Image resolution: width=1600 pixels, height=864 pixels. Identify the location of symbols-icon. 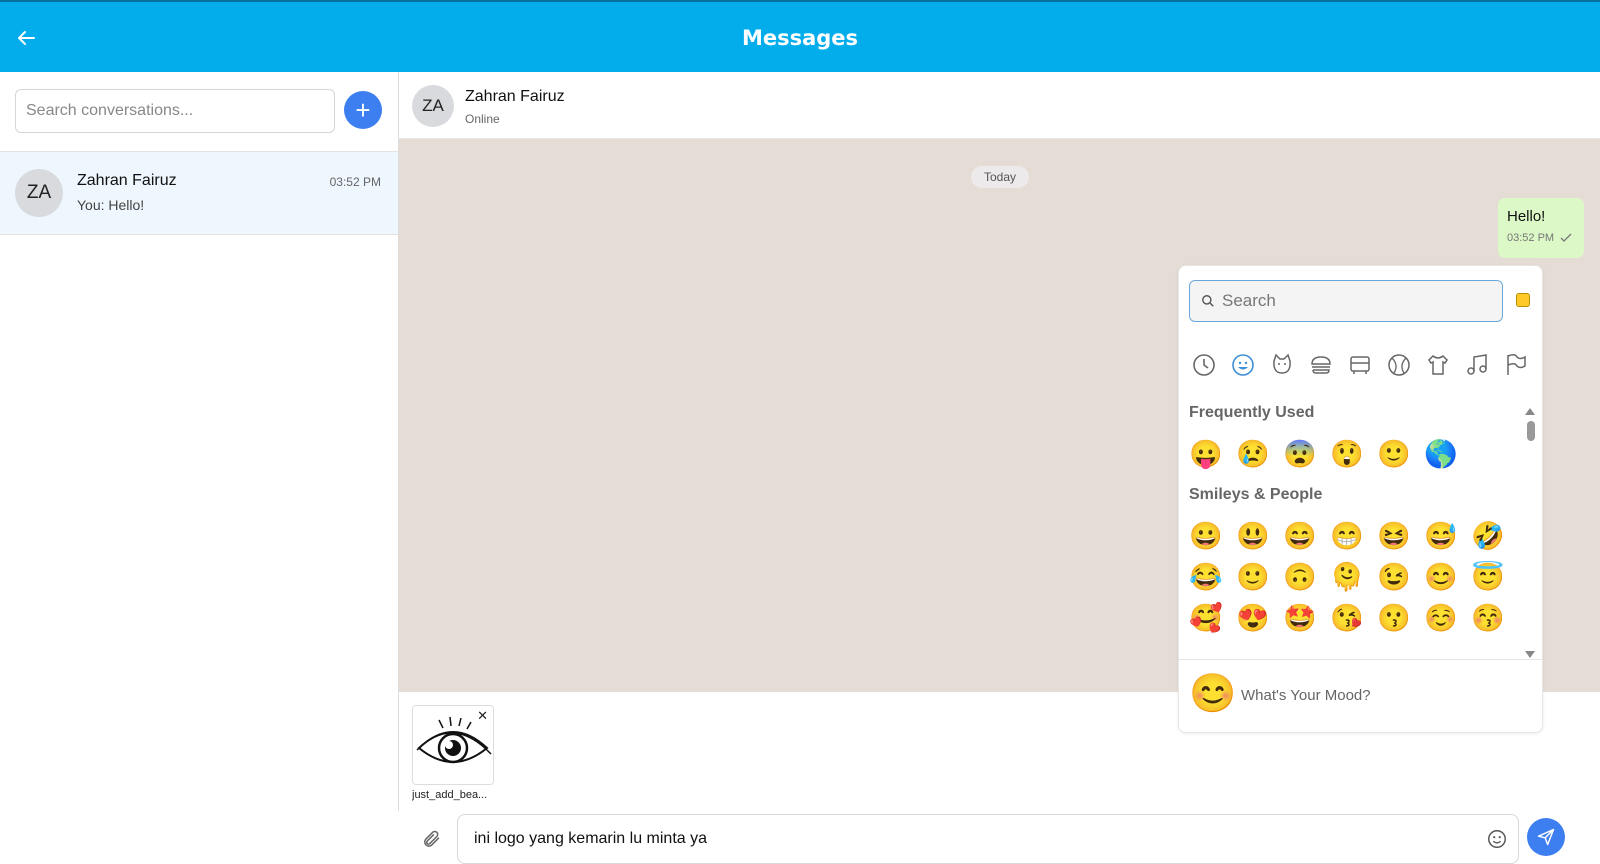
(1477, 365).